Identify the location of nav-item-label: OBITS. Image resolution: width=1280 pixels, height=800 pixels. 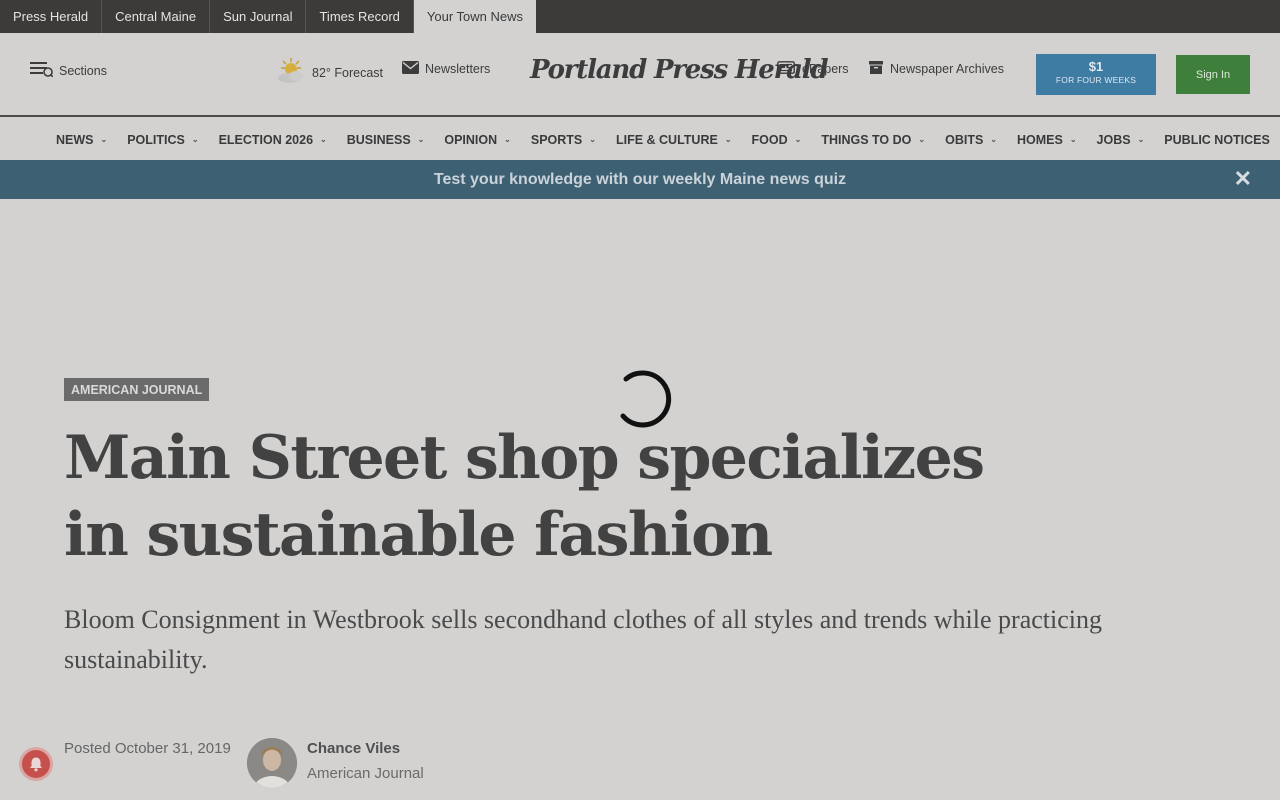
(964, 139).